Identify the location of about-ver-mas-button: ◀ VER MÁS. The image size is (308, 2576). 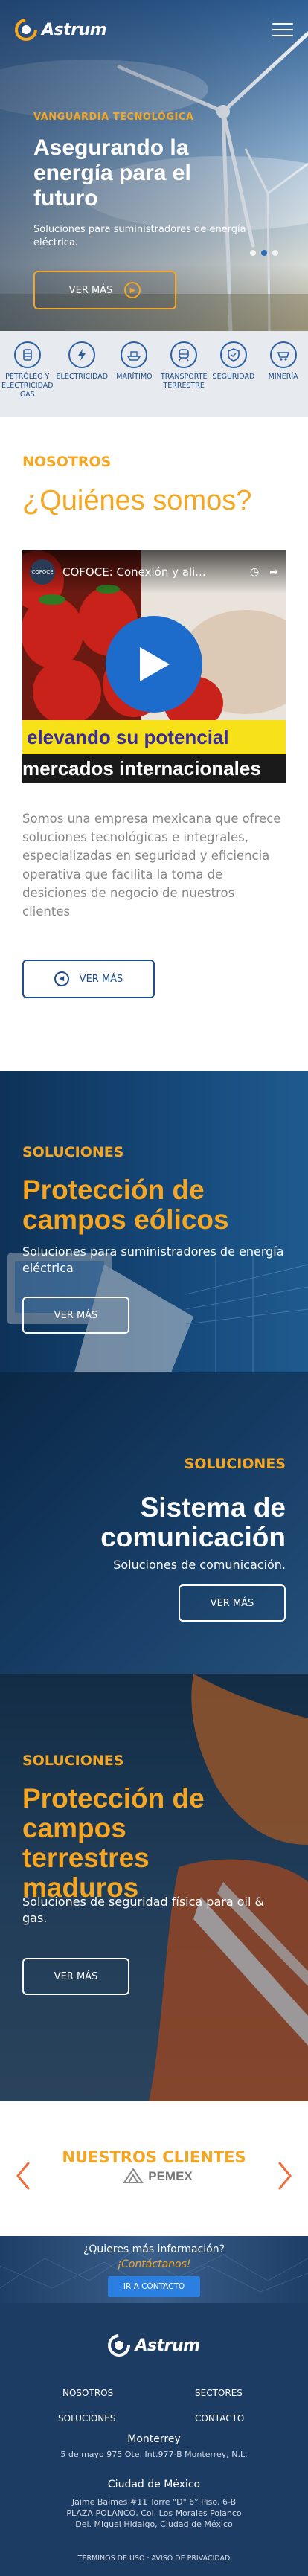
(88, 979).